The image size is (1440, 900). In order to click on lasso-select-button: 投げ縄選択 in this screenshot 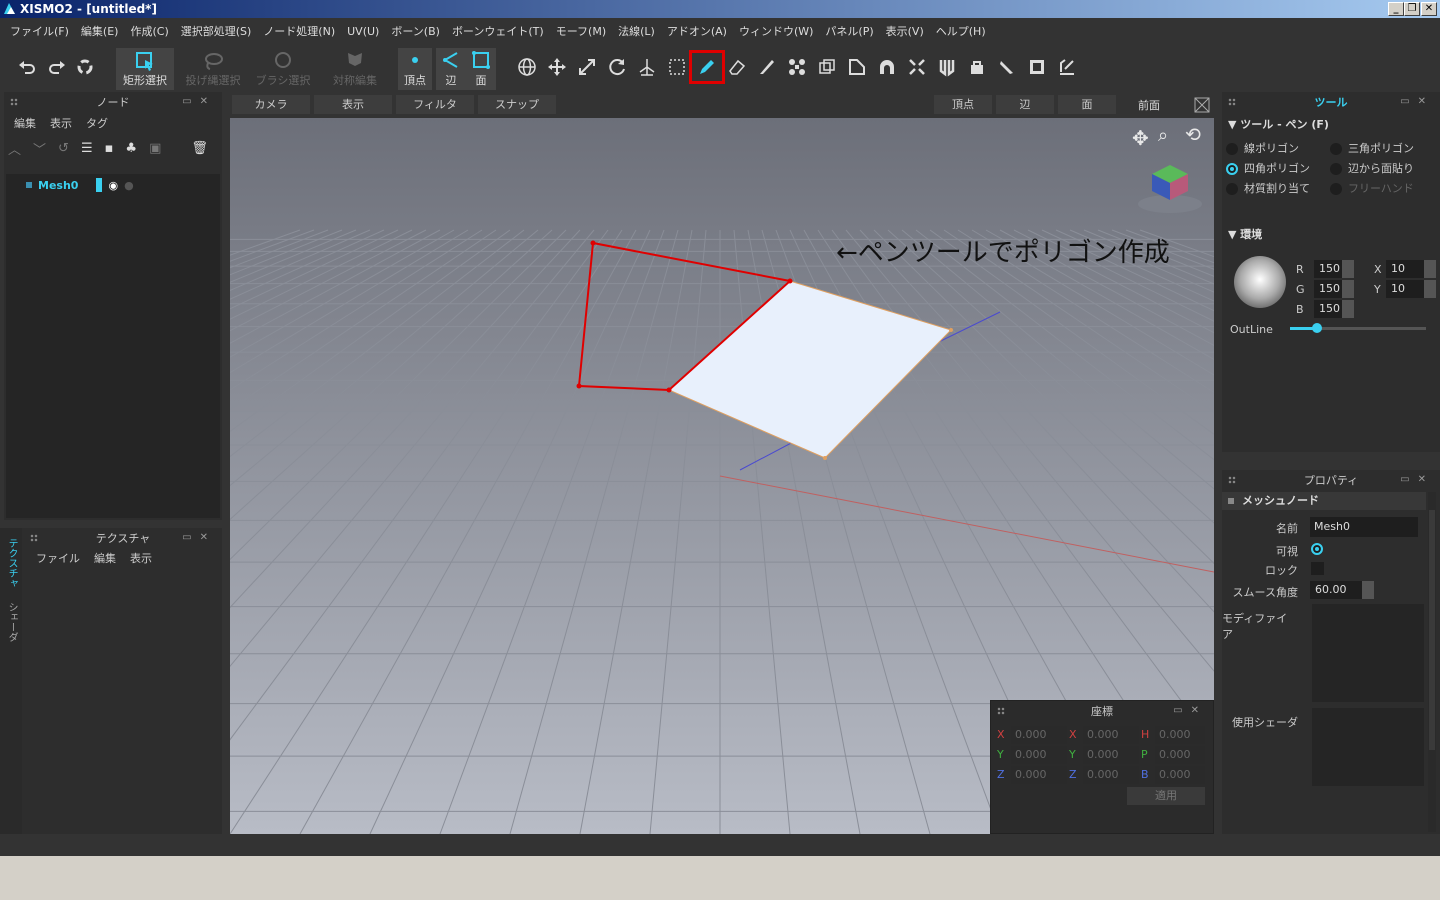, I will do `click(213, 69)`.